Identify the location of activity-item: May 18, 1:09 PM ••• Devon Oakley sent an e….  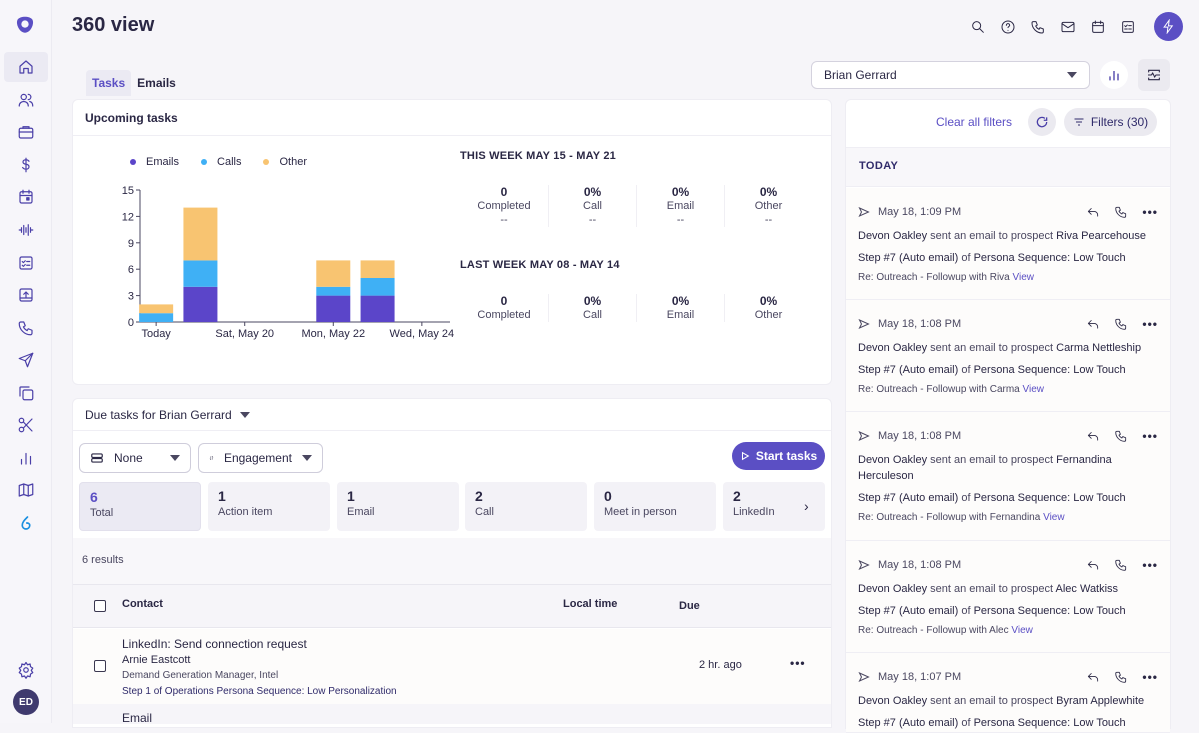
(1008, 244).